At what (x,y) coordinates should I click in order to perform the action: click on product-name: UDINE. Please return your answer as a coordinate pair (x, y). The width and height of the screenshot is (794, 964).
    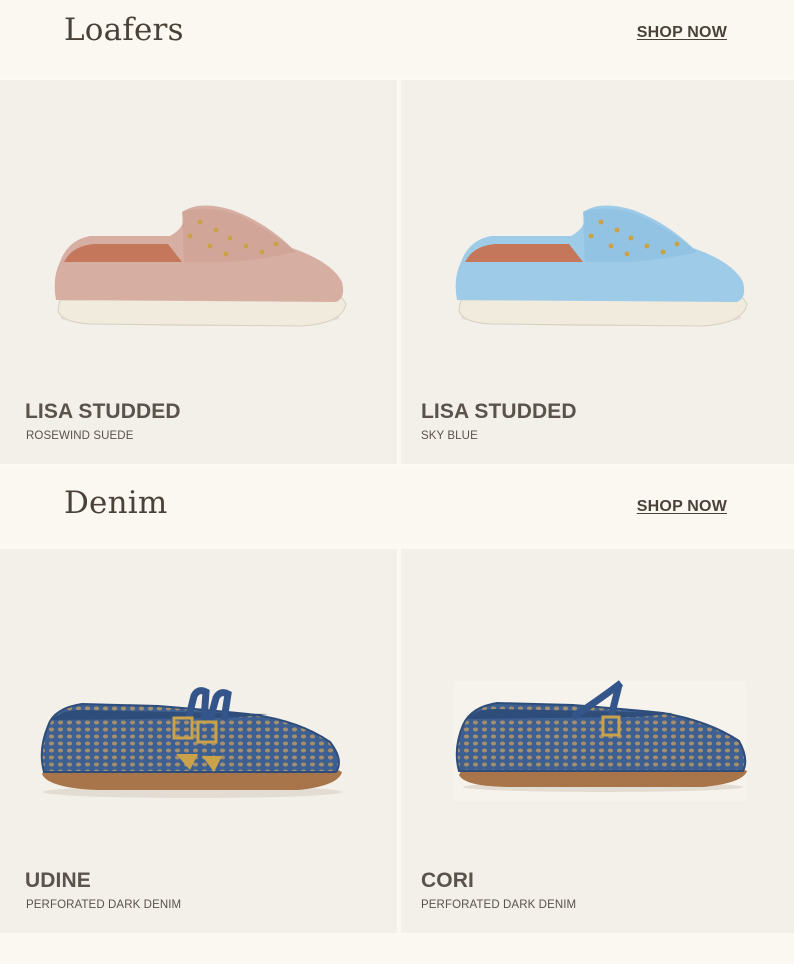
    Looking at the image, I should click on (58, 880).